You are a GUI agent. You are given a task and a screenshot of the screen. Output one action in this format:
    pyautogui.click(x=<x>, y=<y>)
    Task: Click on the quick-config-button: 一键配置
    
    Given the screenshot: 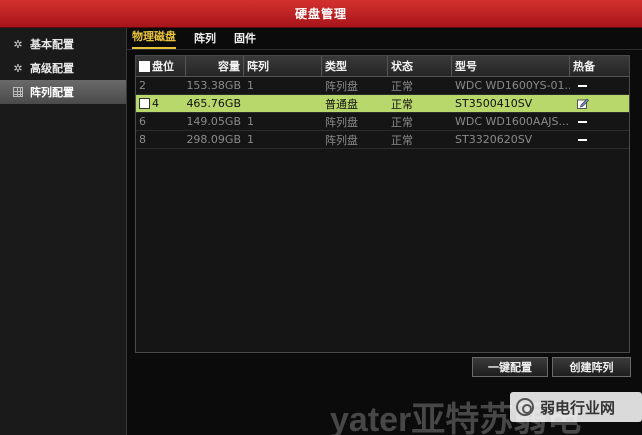 What is the action you would take?
    pyautogui.click(x=510, y=367)
    